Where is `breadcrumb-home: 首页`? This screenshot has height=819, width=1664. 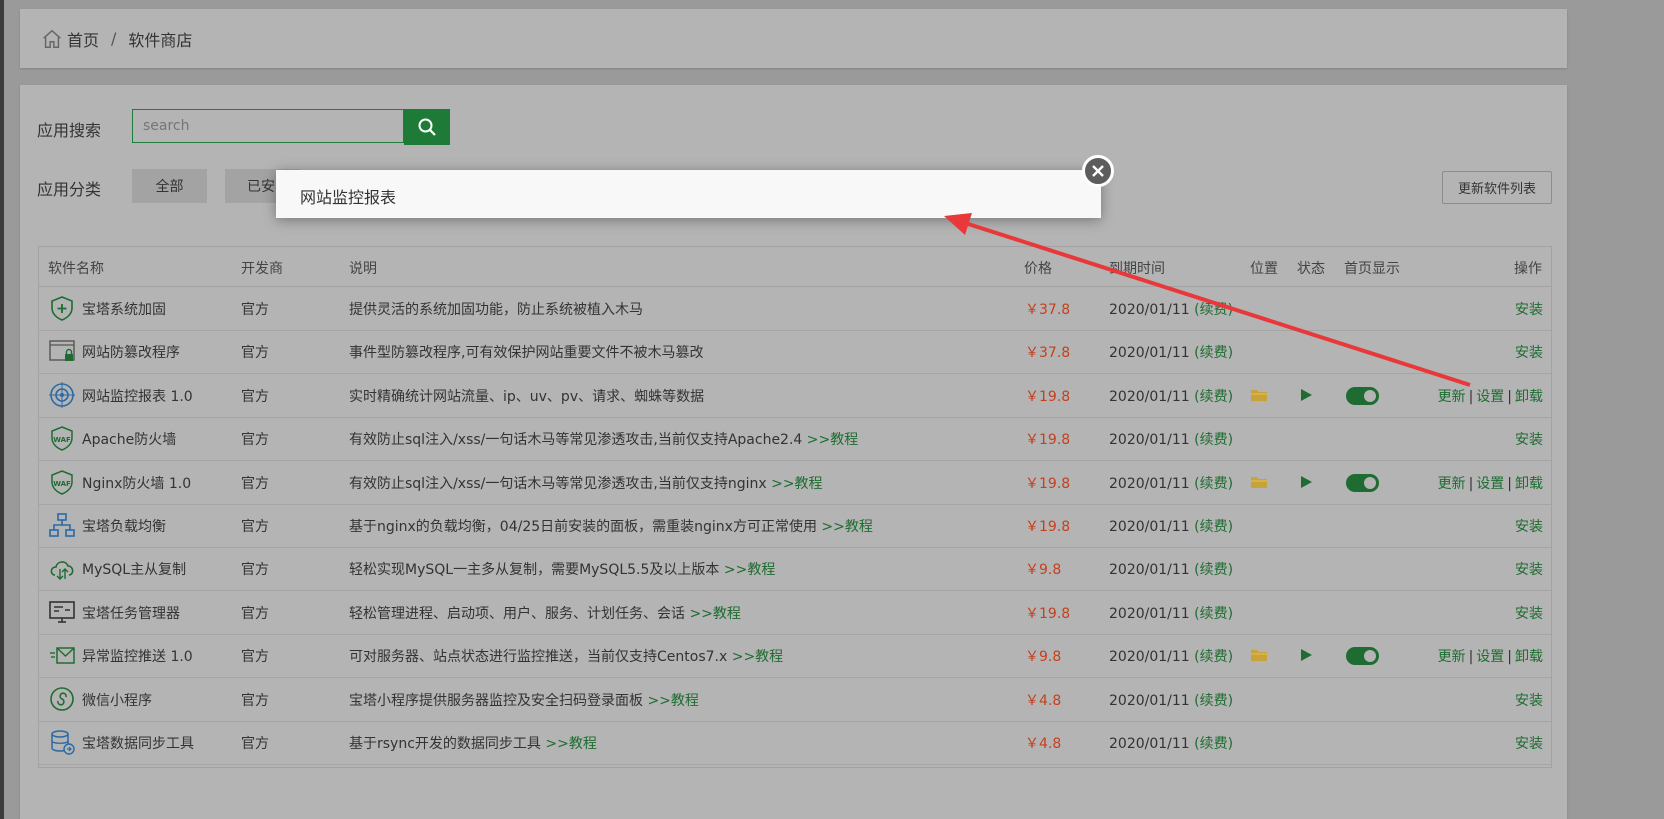 breadcrumb-home: 首页 is located at coordinates (83, 39).